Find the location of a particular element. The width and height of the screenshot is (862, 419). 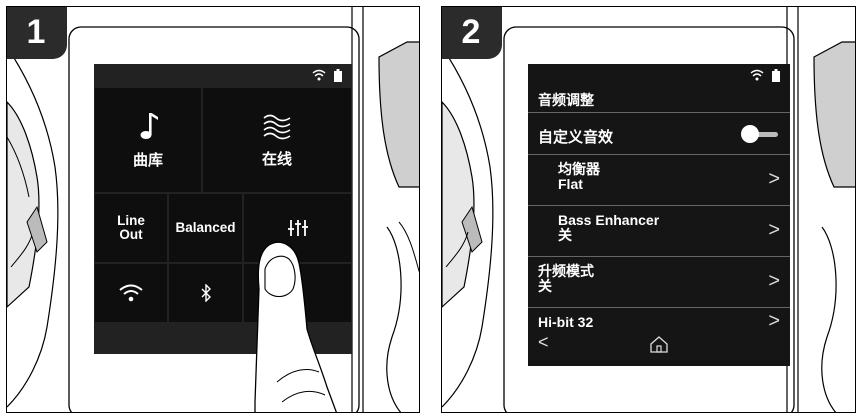

equalizer-row: 均衡器 Flat > is located at coordinates (659, 180).